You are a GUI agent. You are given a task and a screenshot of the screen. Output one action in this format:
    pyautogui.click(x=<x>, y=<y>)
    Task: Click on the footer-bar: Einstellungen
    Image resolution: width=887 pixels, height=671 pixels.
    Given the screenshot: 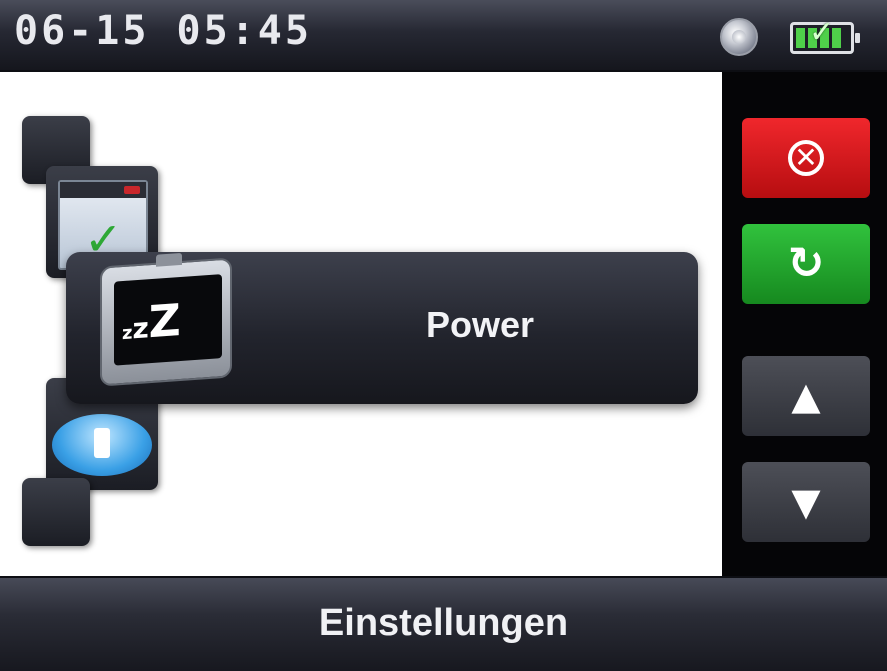 What is the action you would take?
    pyautogui.click(x=443, y=623)
    